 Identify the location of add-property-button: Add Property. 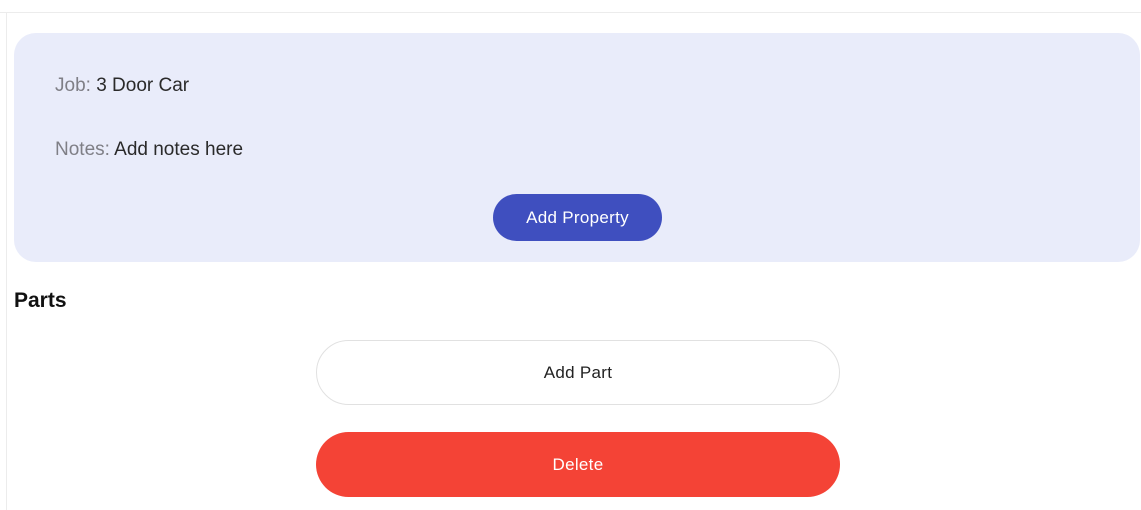
(577, 217).